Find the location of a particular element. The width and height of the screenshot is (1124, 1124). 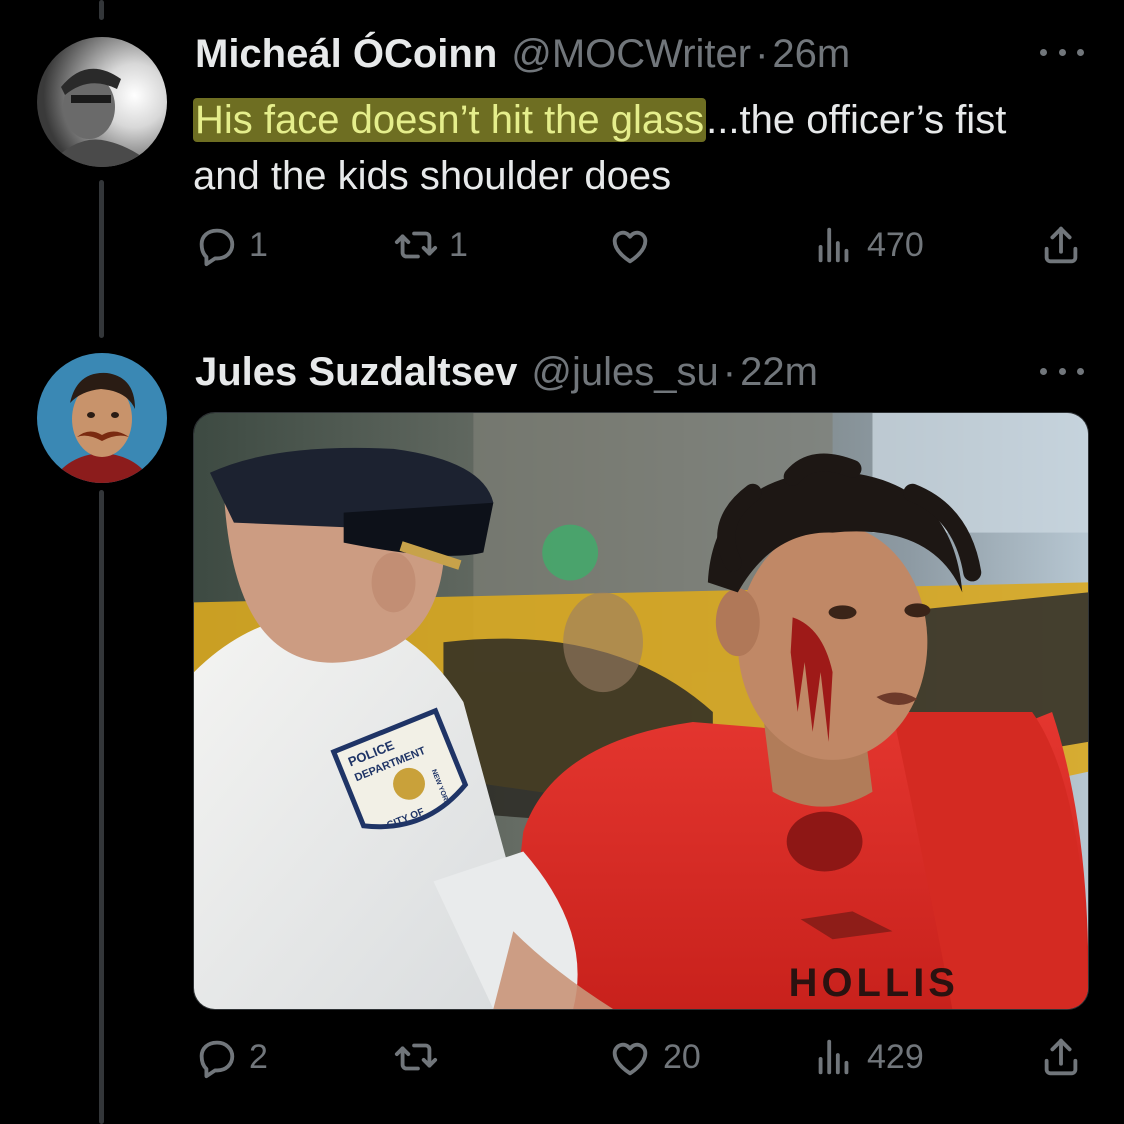

tweet-header: Jules Suzdaltsev @jules_su · 22m is located at coordinates (506, 372).